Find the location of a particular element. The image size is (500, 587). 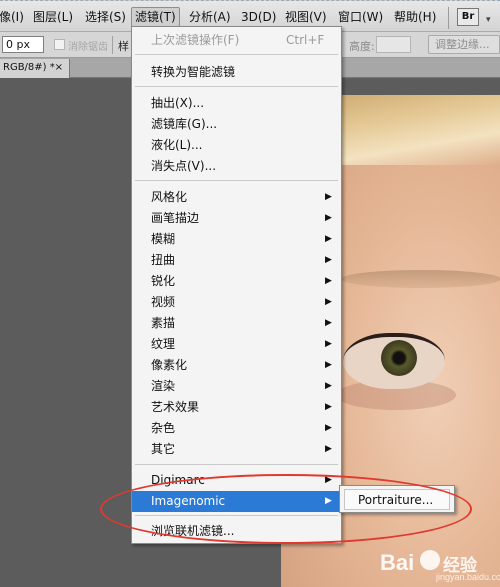

antialias-checkbox is located at coordinates (59, 44).